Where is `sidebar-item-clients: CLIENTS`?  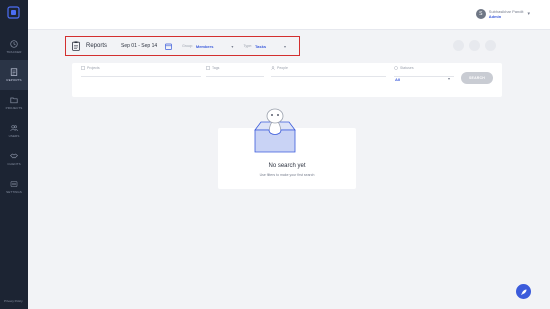
sidebar-item-clients: CLIENTS is located at coordinates (14, 159).